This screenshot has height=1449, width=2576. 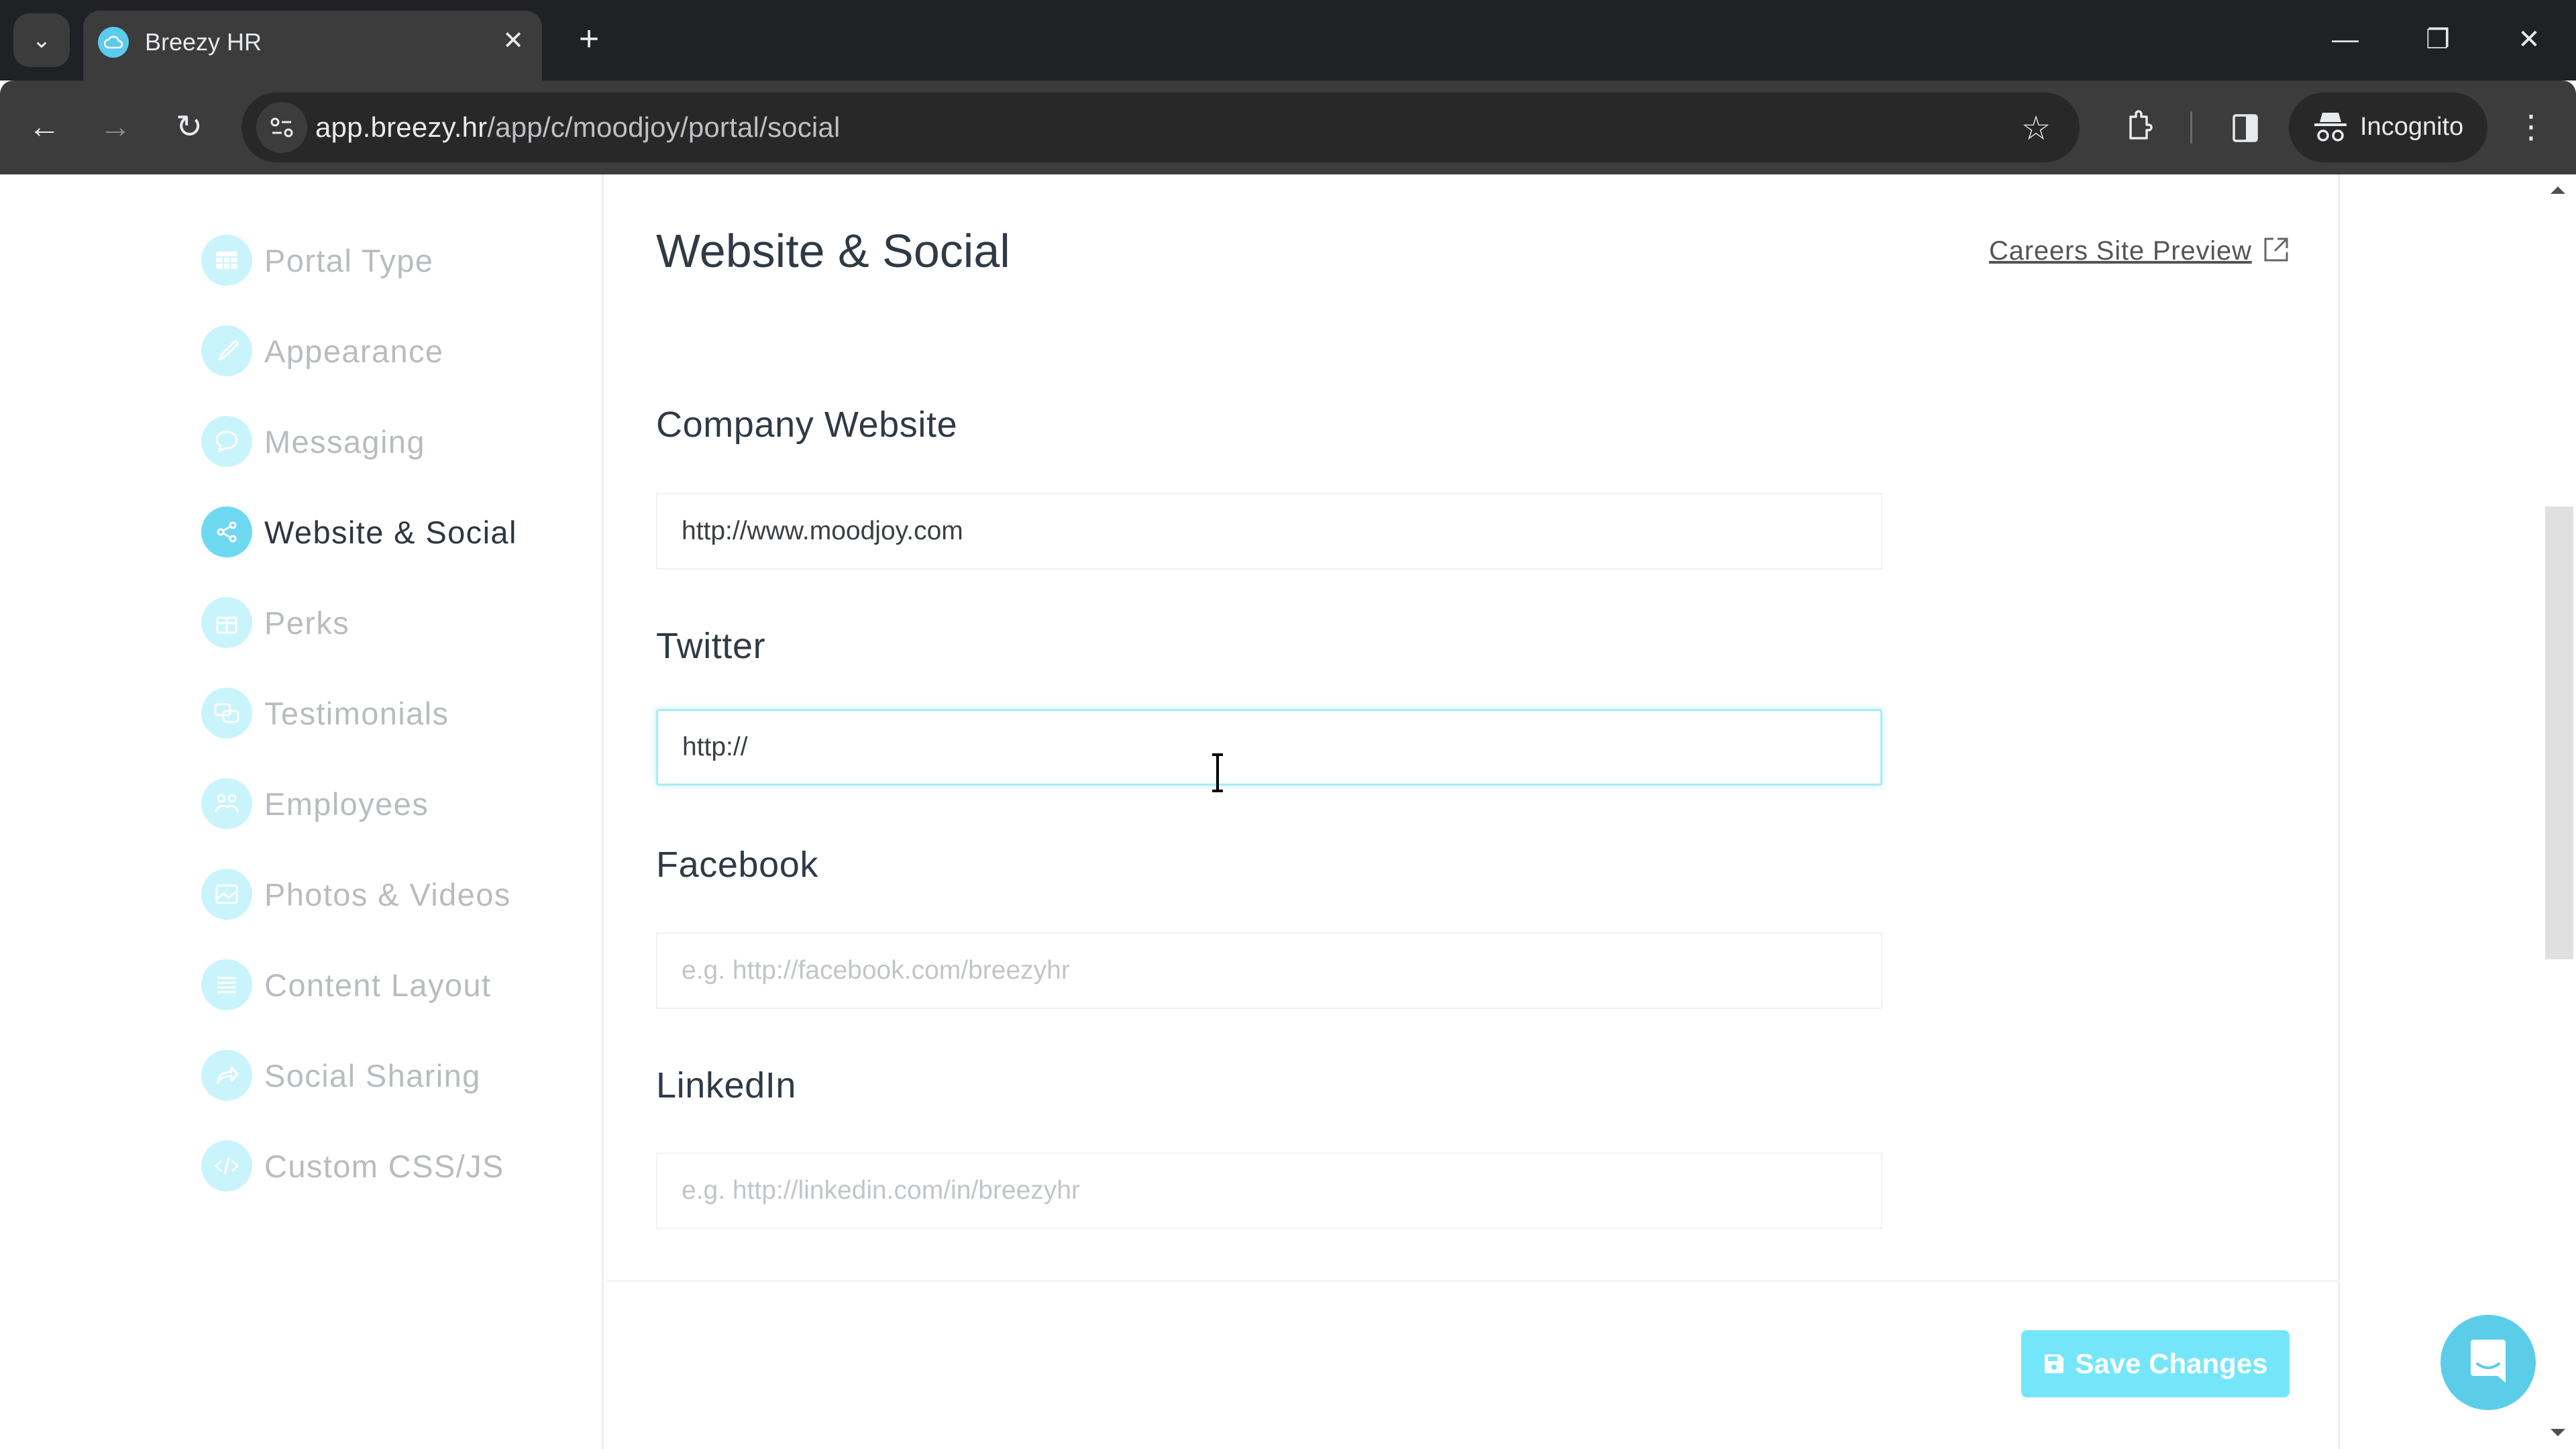 What do you see at coordinates (341, 1075) in the screenshot?
I see `sidebar-item-social-sharing: Social Sharing` at bounding box center [341, 1075].